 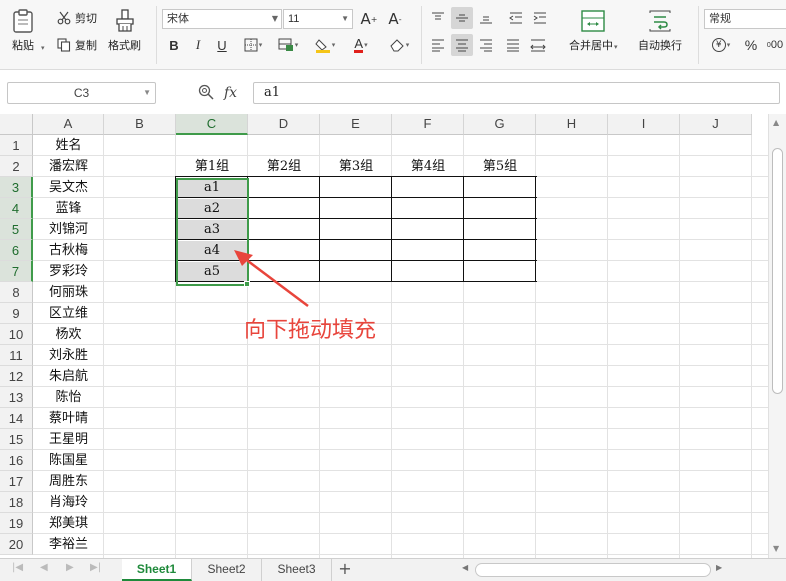 I want to click on eraser-icon: ▾, so click(x=399, y=45).